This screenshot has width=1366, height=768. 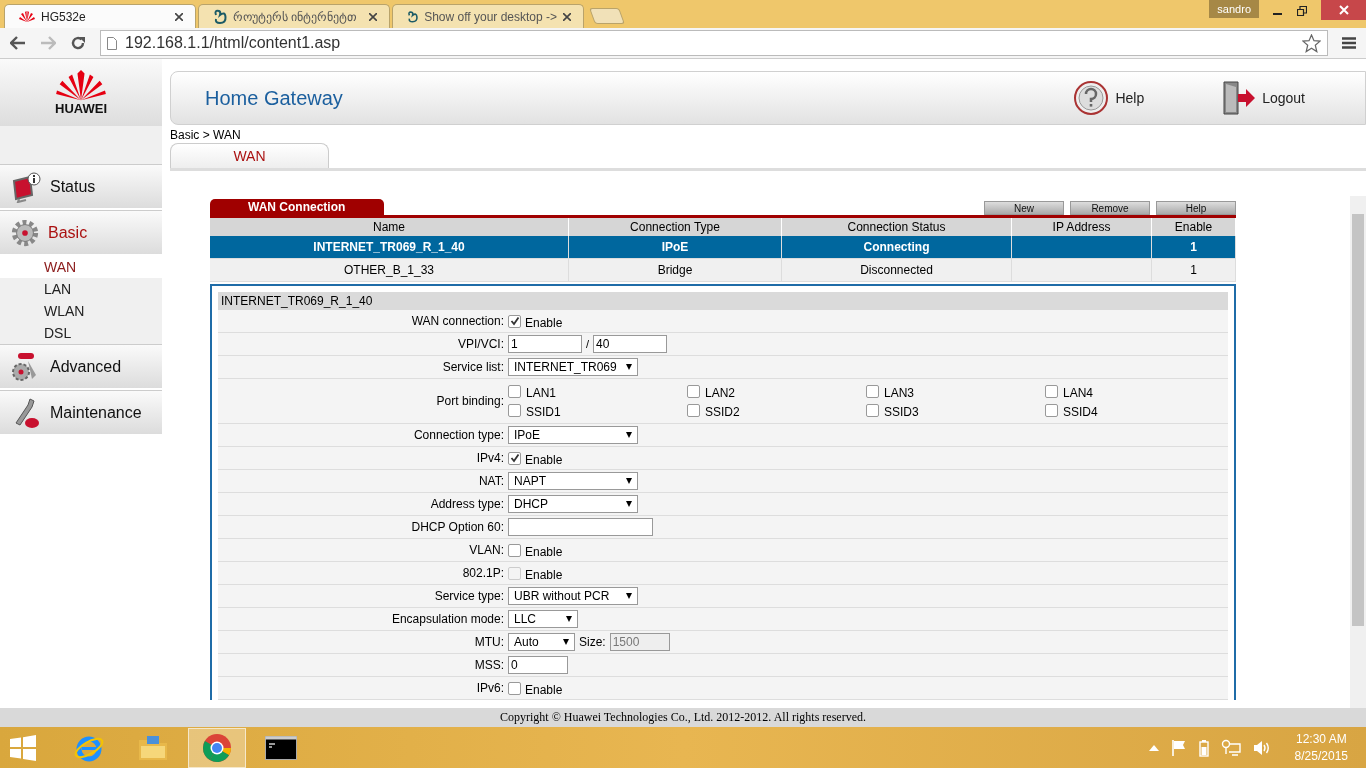 I want to click on page-tab: WAN, so click(x=249, y=155).